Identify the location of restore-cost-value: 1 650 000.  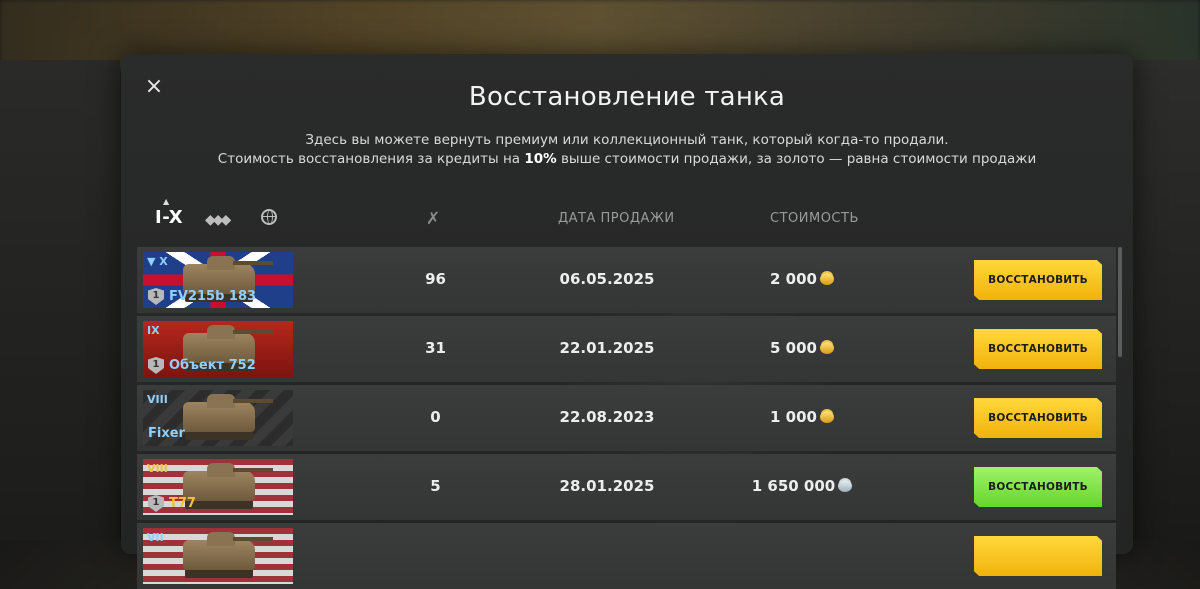
(793, 486).